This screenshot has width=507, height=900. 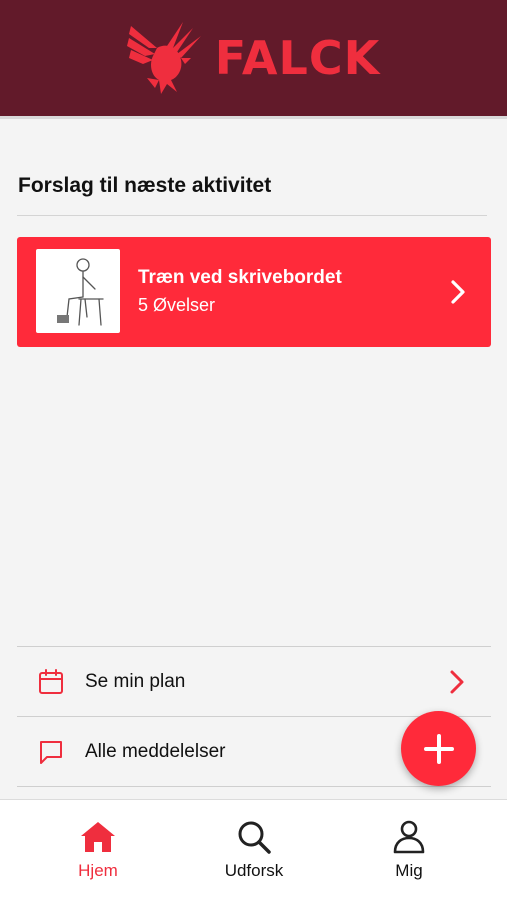 I want to click on activity-subtitle: 5 Øvelser, so click(x=177, y=305).